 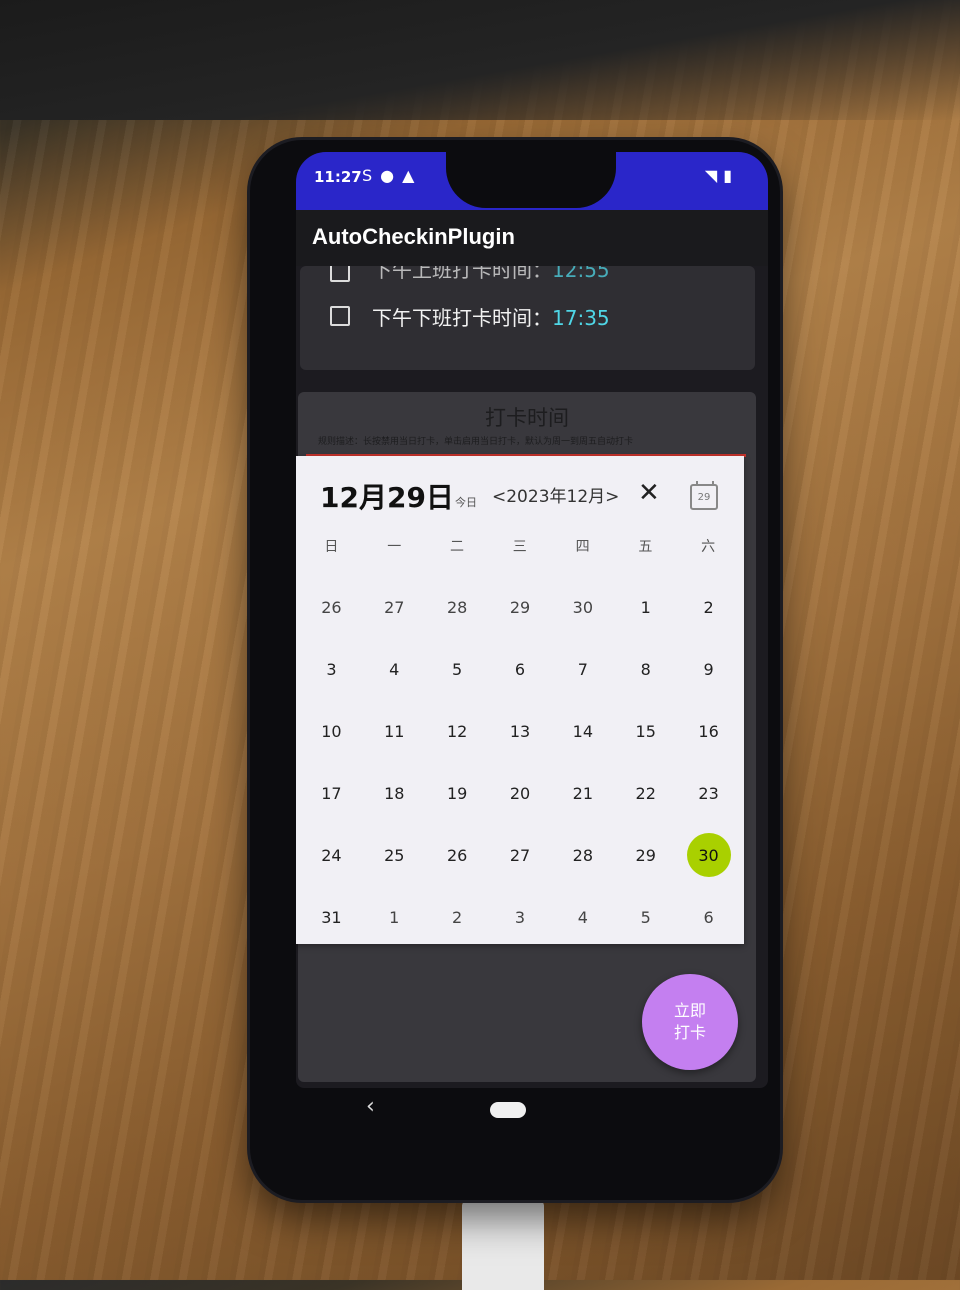 I want to click on calendar-day-number: 1, so click(x=645, y=607).